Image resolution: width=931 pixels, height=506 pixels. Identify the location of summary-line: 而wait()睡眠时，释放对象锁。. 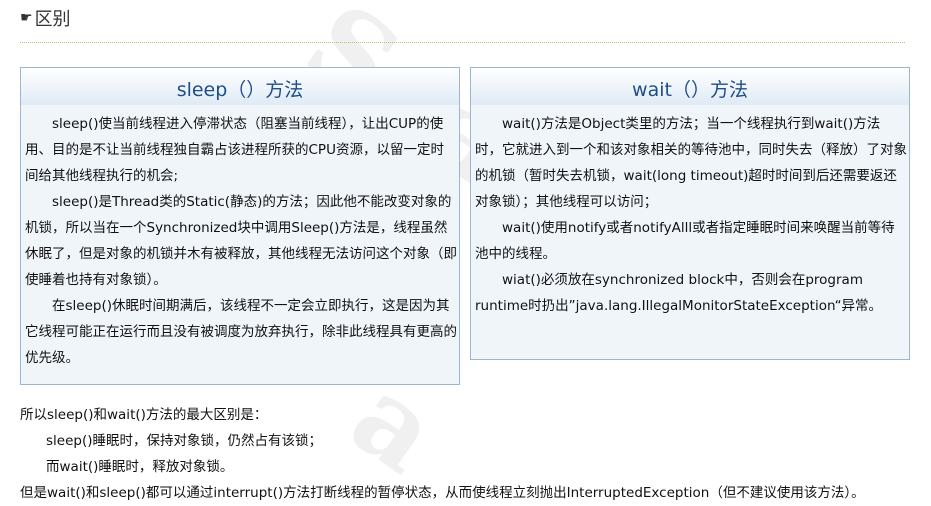
(140, 467).